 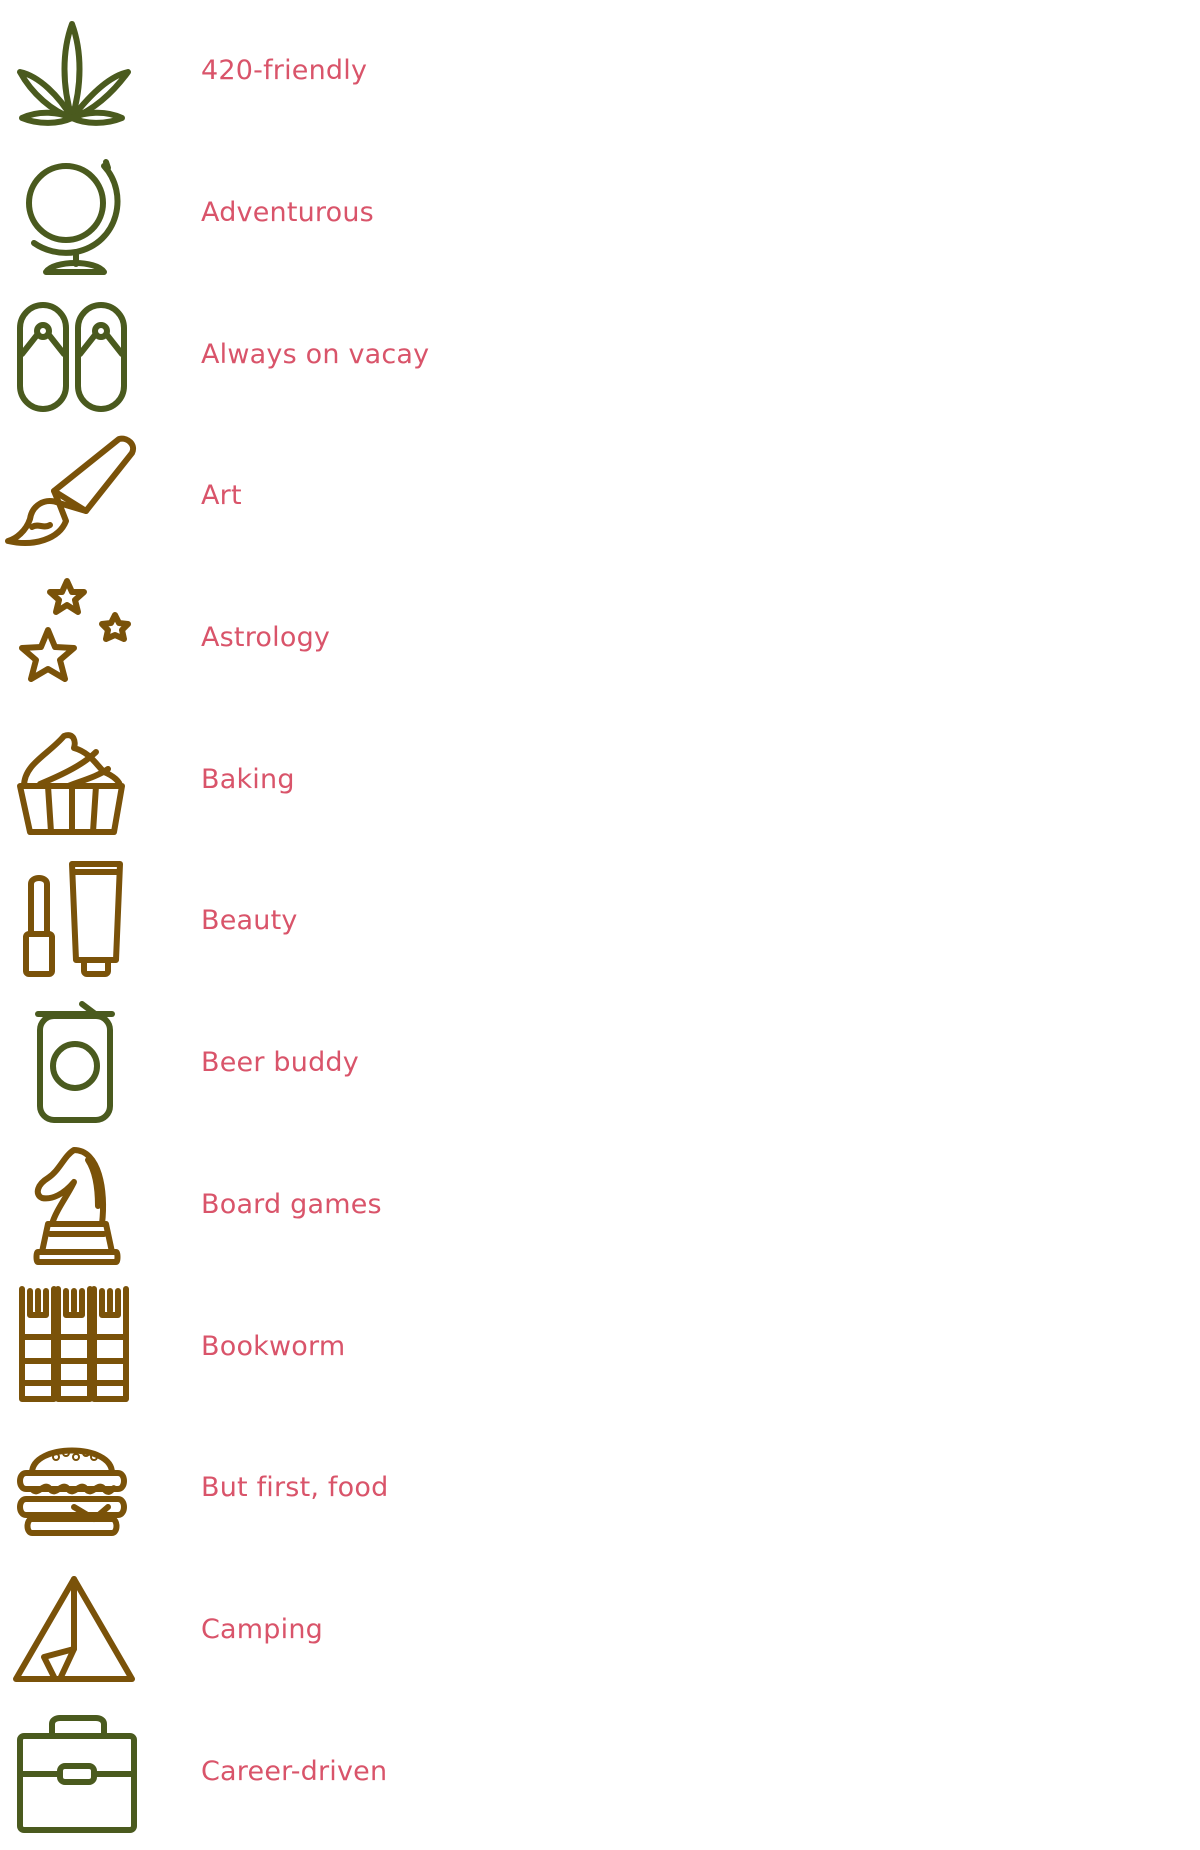 I want to click on tent-icon, so click(x=72, y=1630).